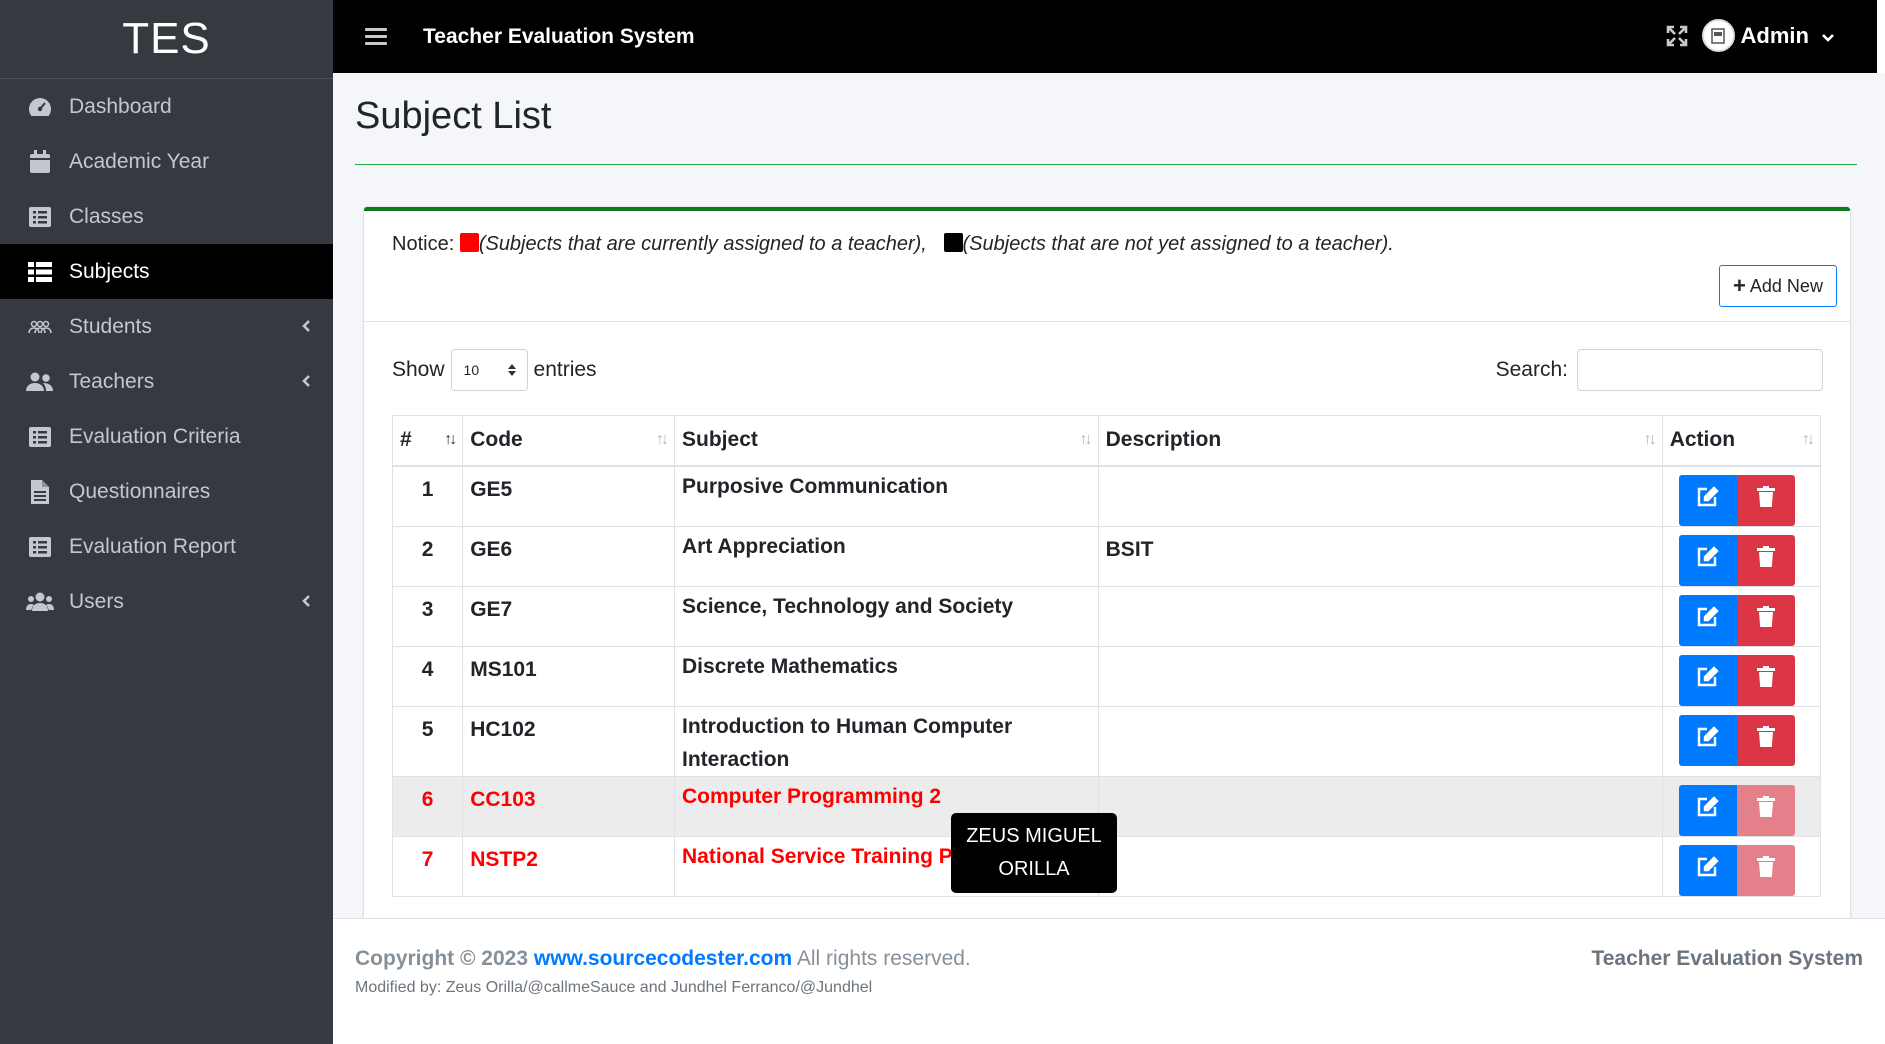 This screenshot has width=1885, height=1044. What do you see at coordinates (166, 381) in the screenshot?
I see `sidebar-item-teachers: Teachers` at bounding box center [166, 381].